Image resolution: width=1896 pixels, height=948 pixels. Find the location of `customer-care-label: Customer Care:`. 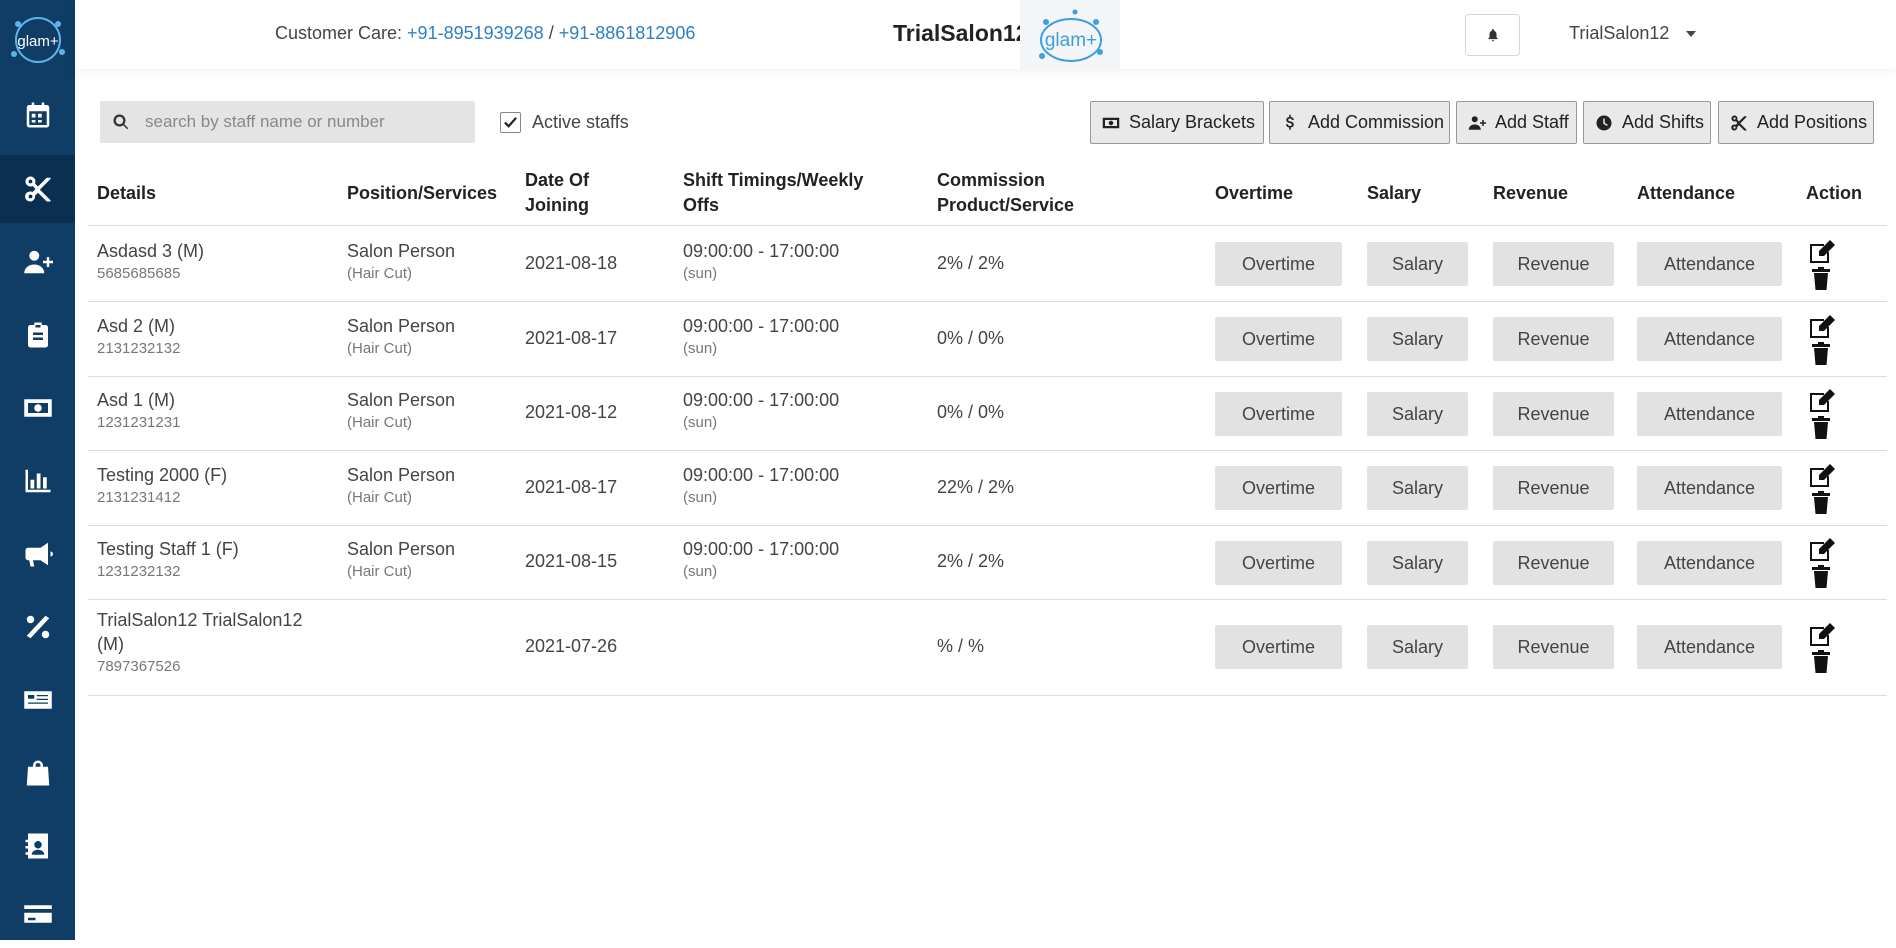

customer-care-label: Customer Care: is located at coordinates (341, 33).